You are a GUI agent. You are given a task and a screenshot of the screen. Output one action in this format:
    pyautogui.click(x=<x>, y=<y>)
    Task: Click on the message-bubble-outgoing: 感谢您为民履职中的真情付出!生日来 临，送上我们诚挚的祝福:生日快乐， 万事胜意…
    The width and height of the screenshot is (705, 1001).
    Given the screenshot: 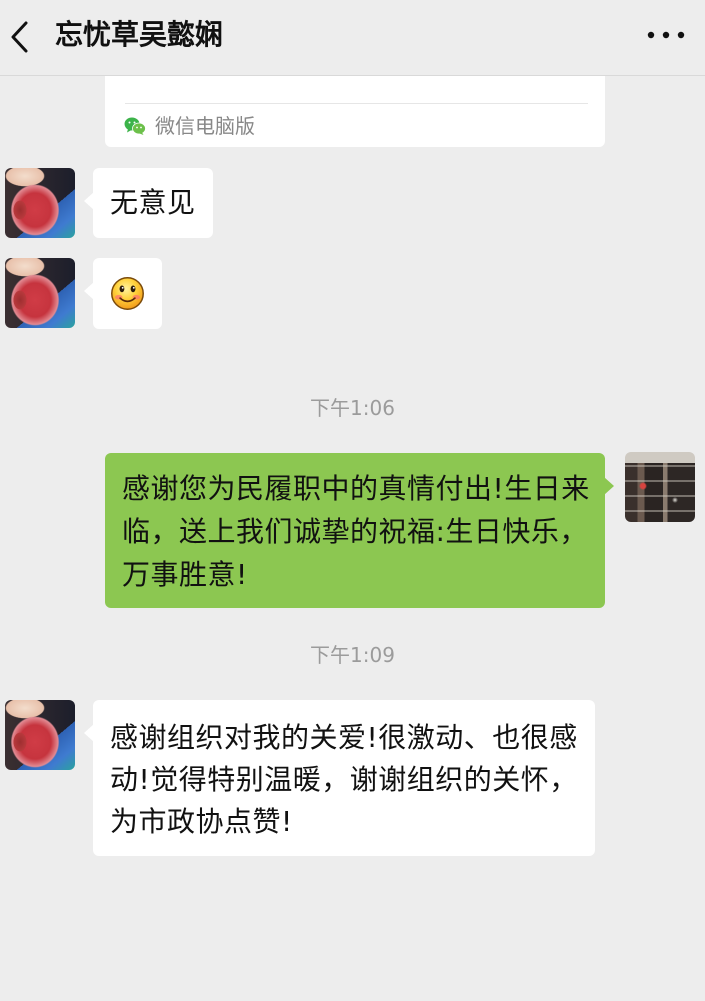 What is the action you would take?
    pyautogui.click(x=359, y=530)
    